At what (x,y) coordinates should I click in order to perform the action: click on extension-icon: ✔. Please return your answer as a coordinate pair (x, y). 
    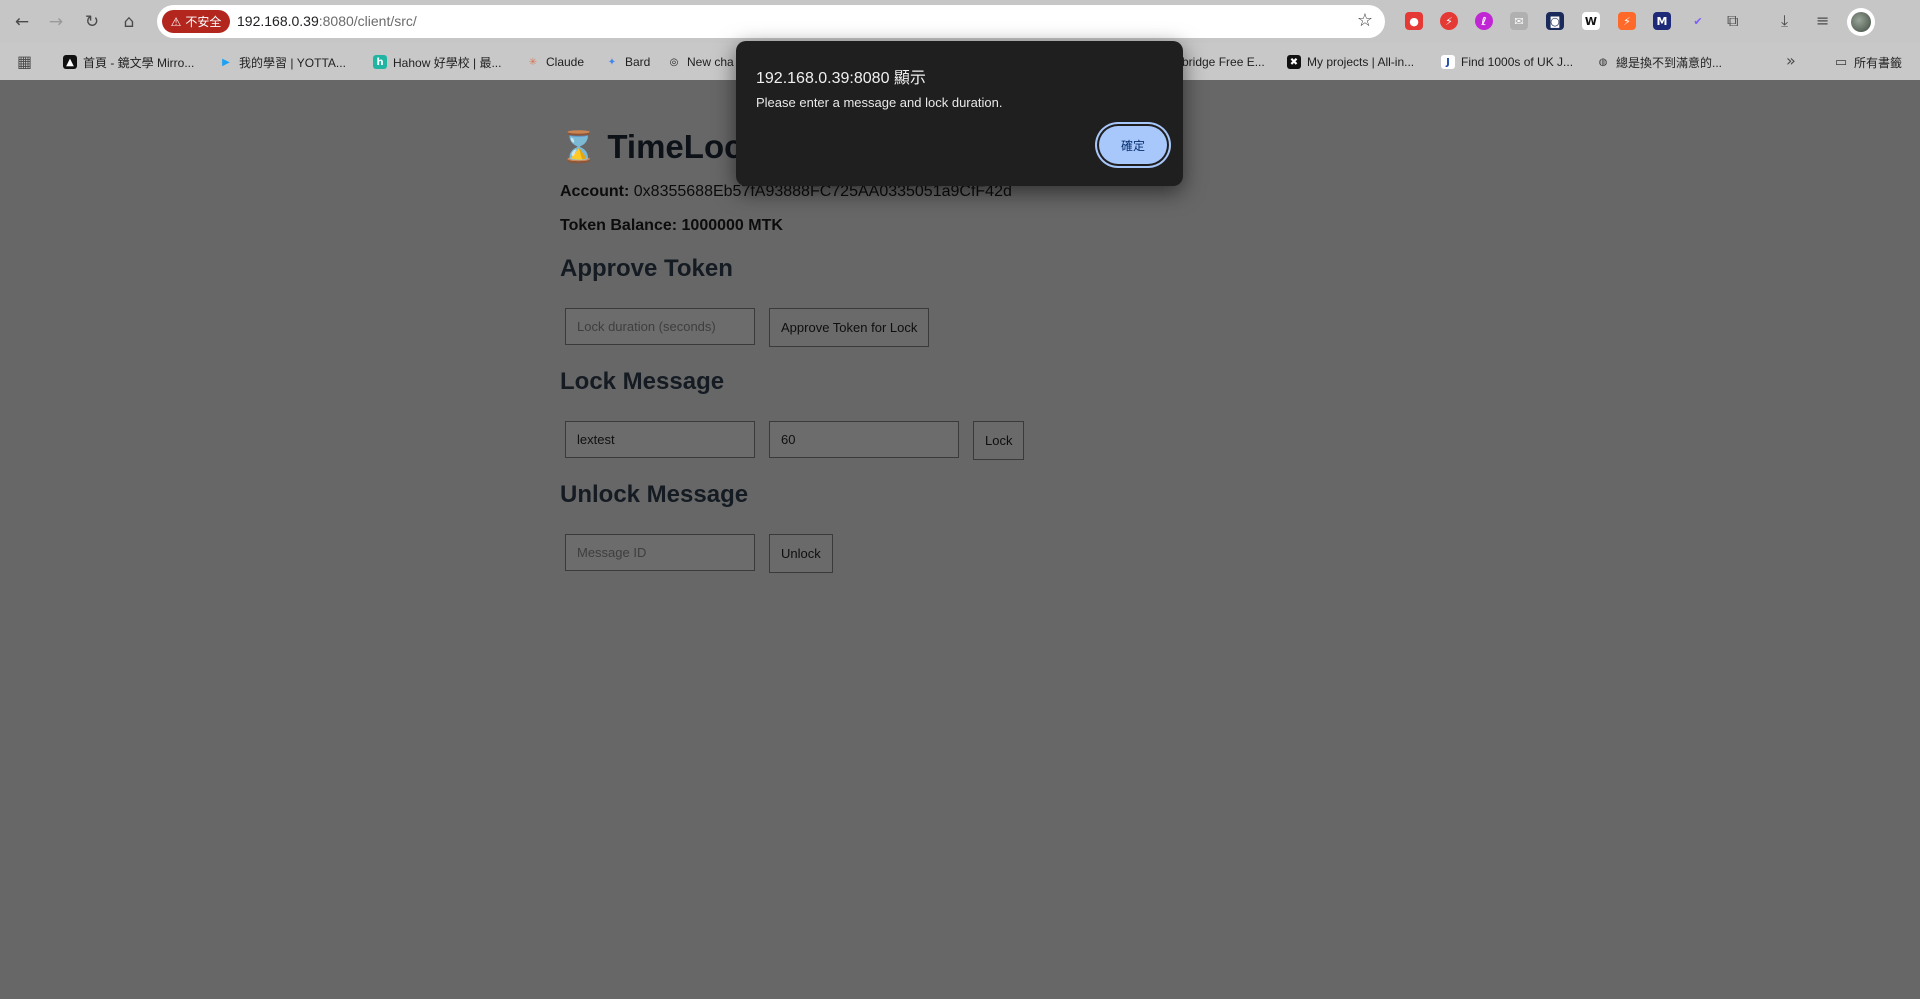
    Looking at the image, I should click on (1698, 21).